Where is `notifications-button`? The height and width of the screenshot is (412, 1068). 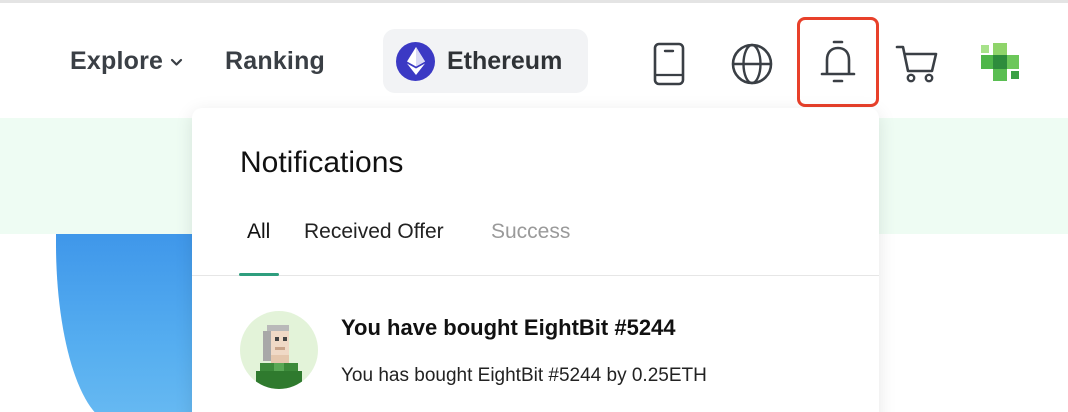
notifications-button is located at coordinates (838, 62).